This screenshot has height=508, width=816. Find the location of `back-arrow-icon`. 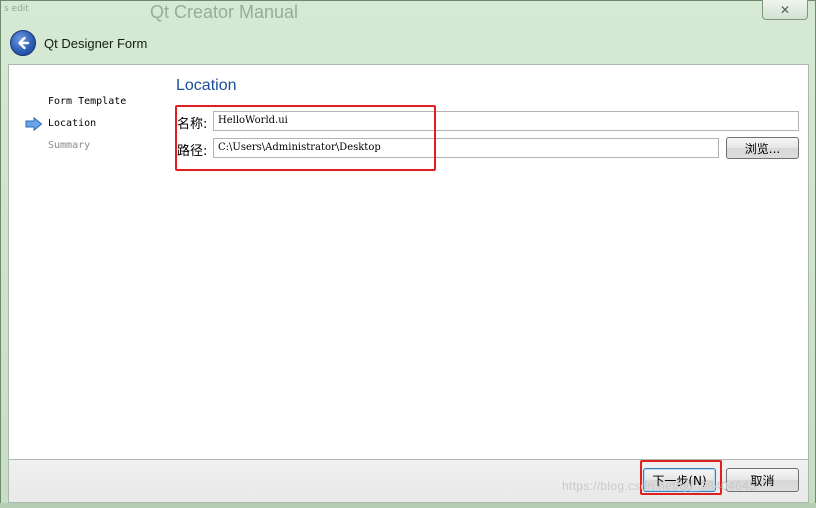

back-arrow-icon is located at coordinates (24, 43).